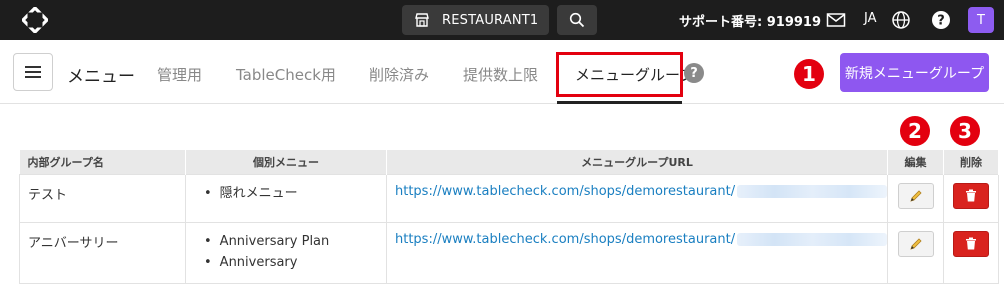 The image size is (1004, 304). What do you see at coordinates (102, 198) in the screenshot?
I see `group-name: テスト` at bounding box center [102, 198].